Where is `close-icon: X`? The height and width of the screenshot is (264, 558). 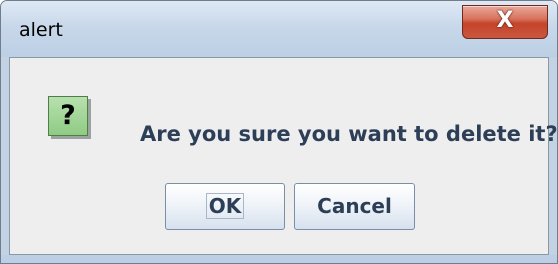
close-icon: X is located at coordinates (505, 20).